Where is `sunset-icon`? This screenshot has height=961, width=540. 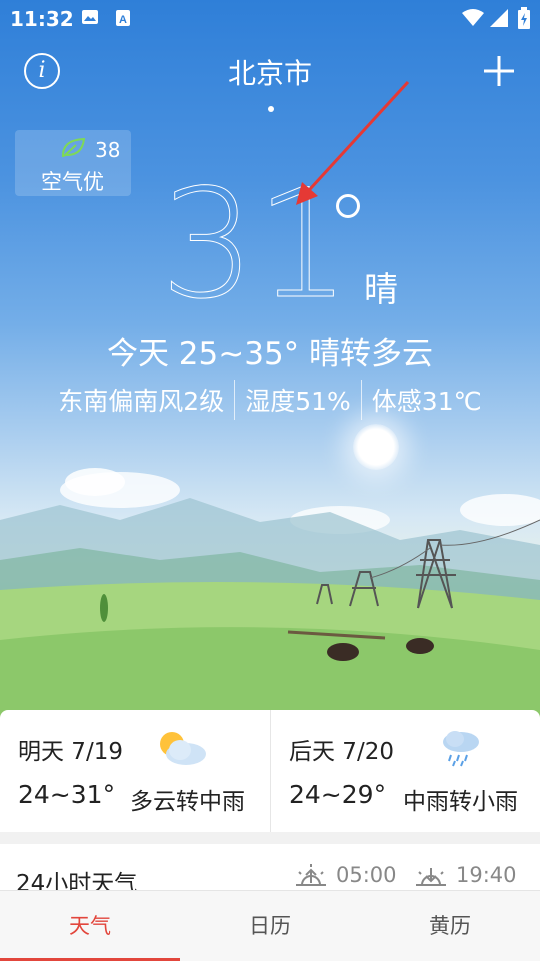
sunset-icon is located at coordinates (431, 877).